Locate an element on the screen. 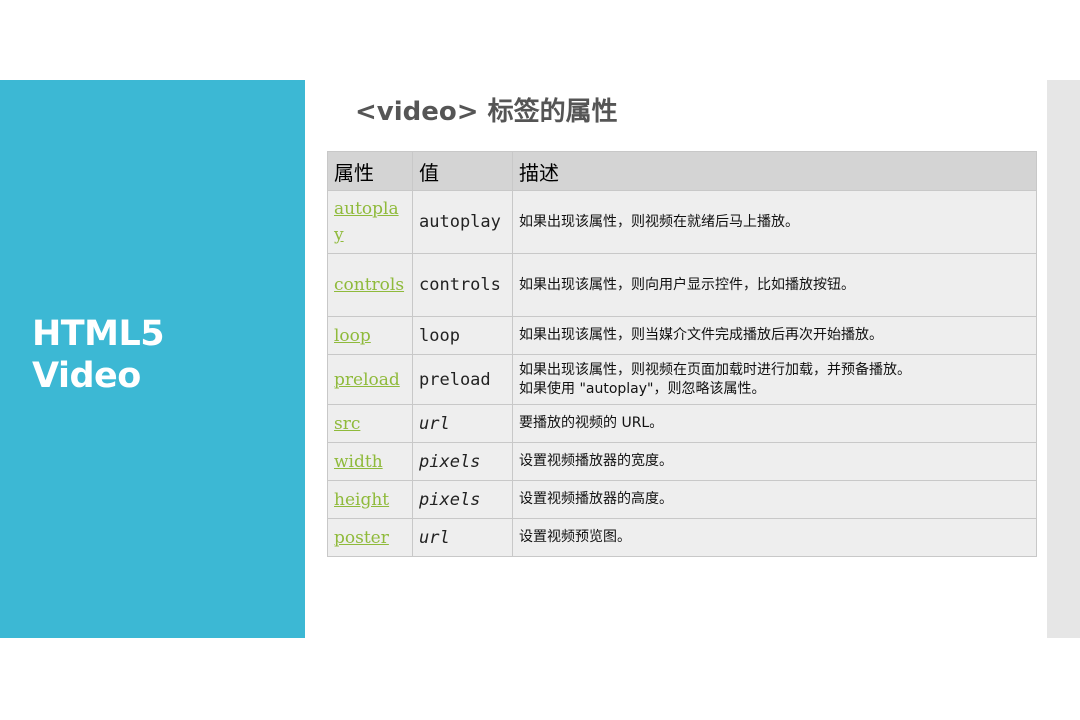 The height and width of the screenshot is (720, 1080). table-header-row: 属性 值 描述 is located at coordinates (682, 171).